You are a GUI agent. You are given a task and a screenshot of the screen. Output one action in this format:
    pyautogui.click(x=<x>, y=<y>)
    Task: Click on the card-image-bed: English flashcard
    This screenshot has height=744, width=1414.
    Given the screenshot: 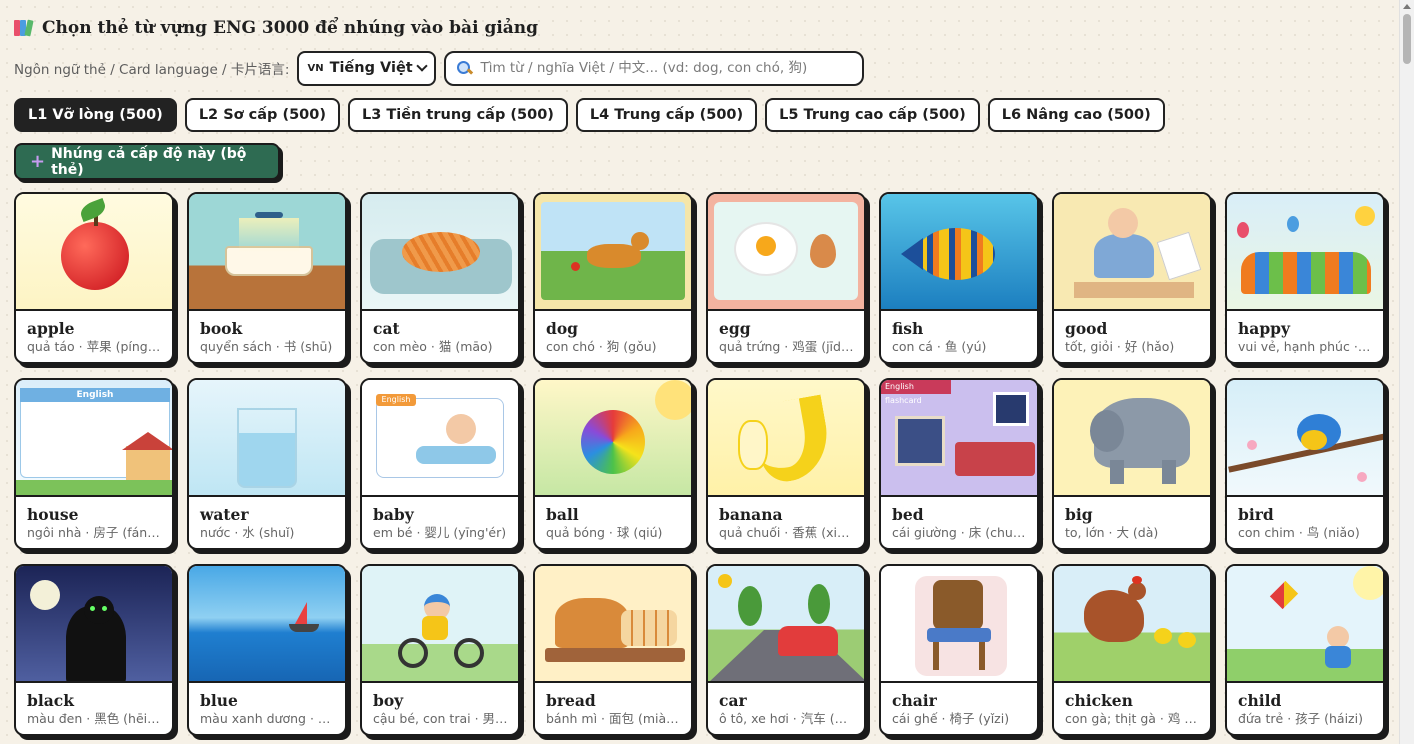 What is the action you would take?
    pyautogui.click(x=959, y=438)
    